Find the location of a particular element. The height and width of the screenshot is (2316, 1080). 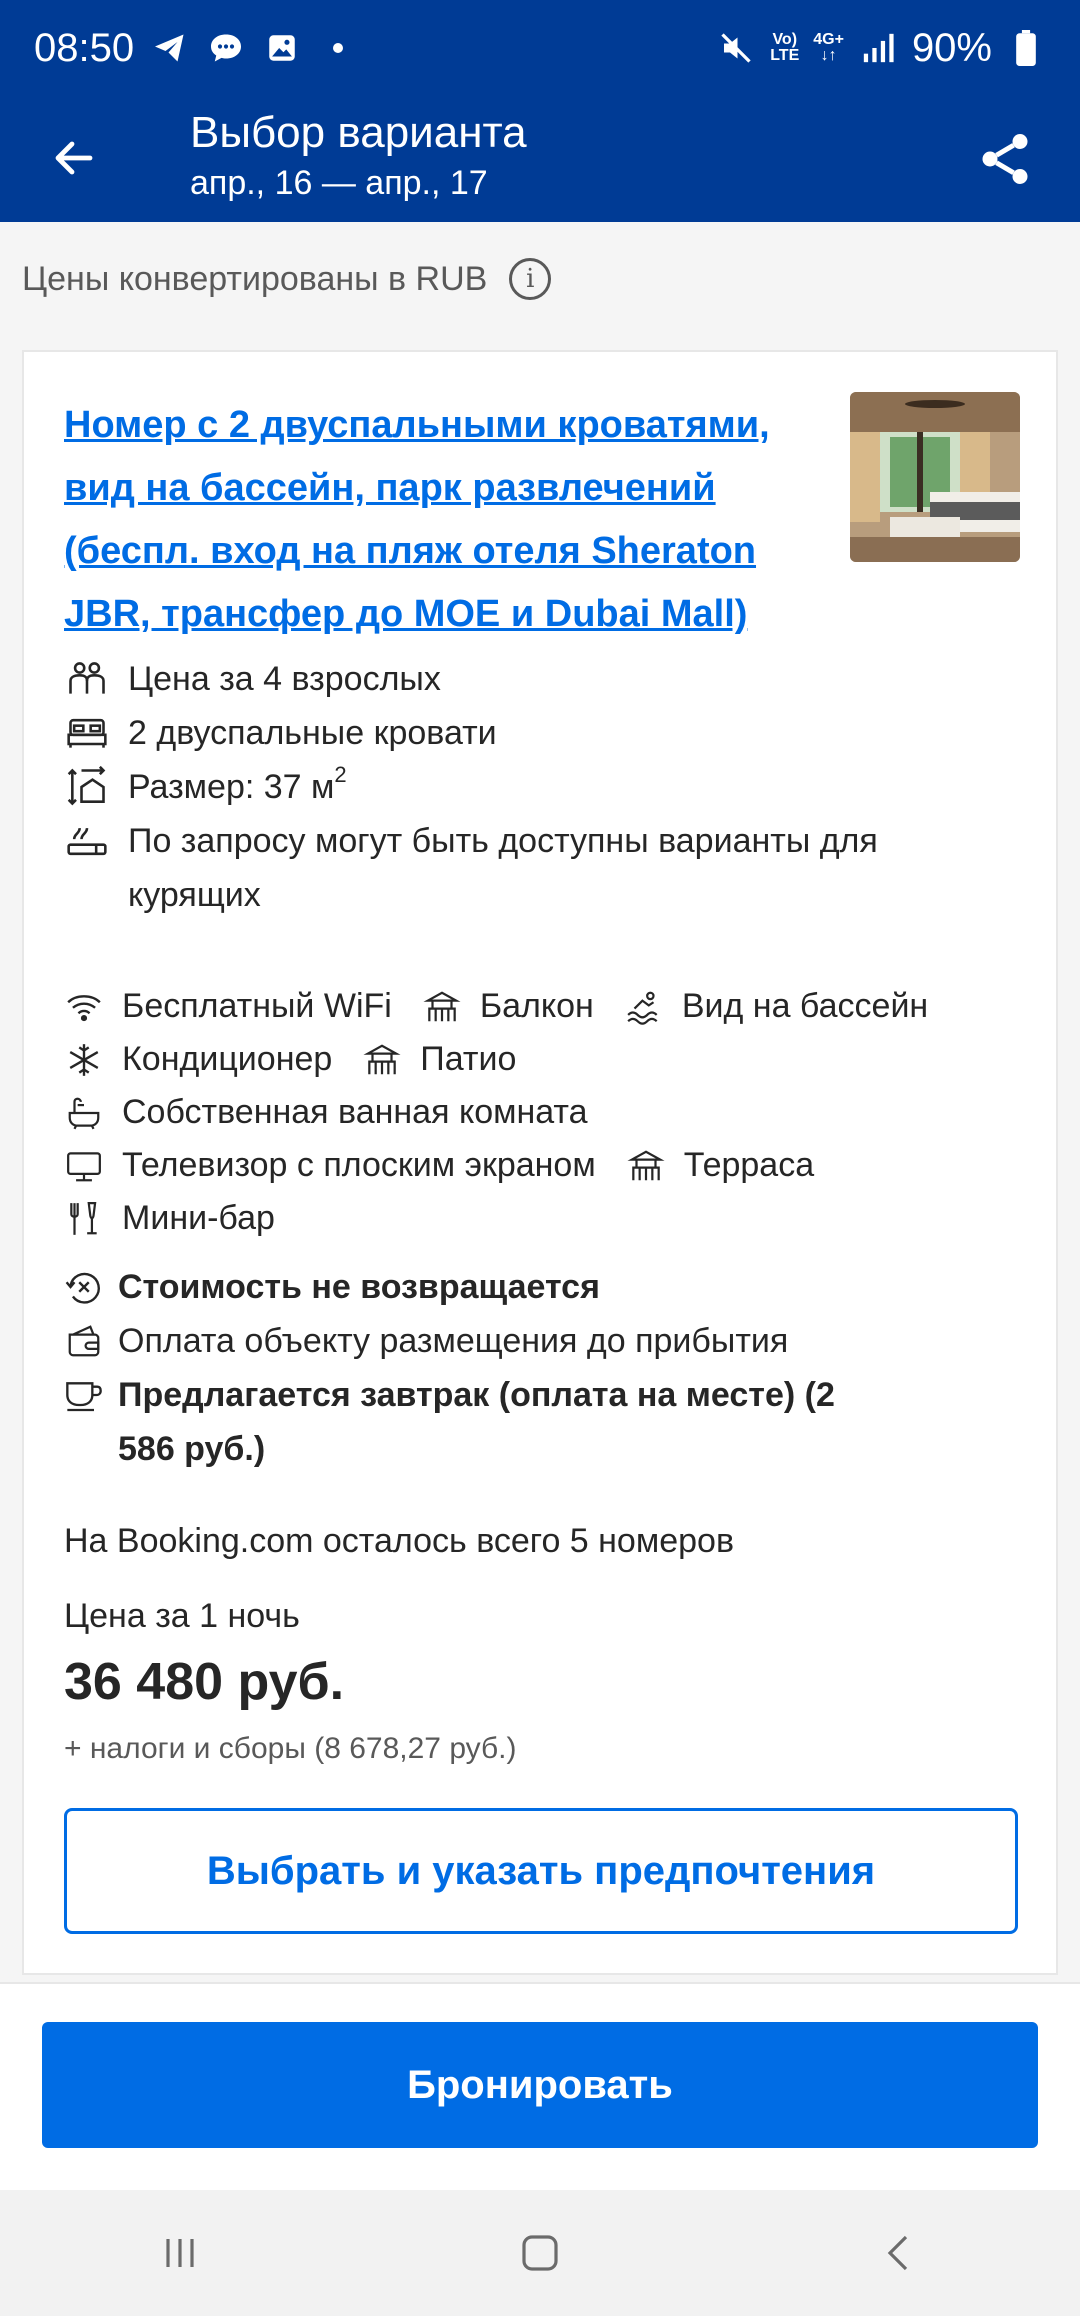

amenity-wifi: Бесплатный WiFi is located at coordinates (228, 1007).